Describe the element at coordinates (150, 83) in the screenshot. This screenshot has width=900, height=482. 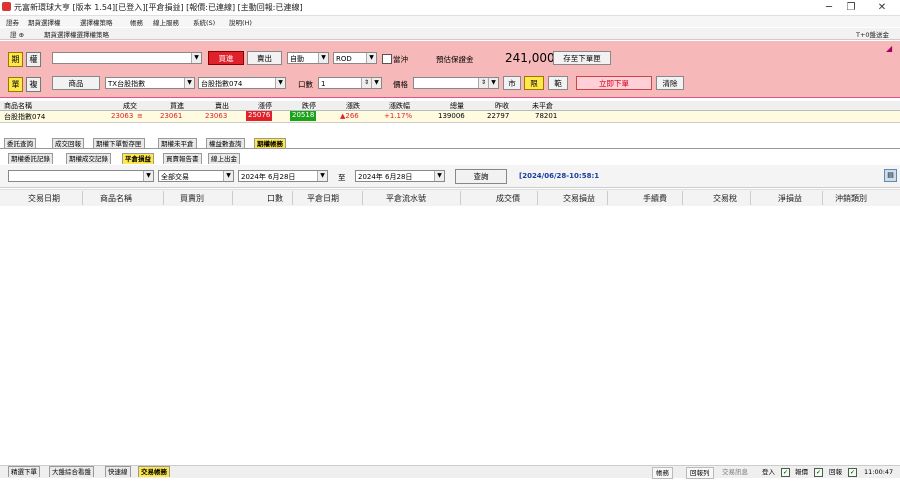
I see `product-select: TX台股指數 ▼` at that location.